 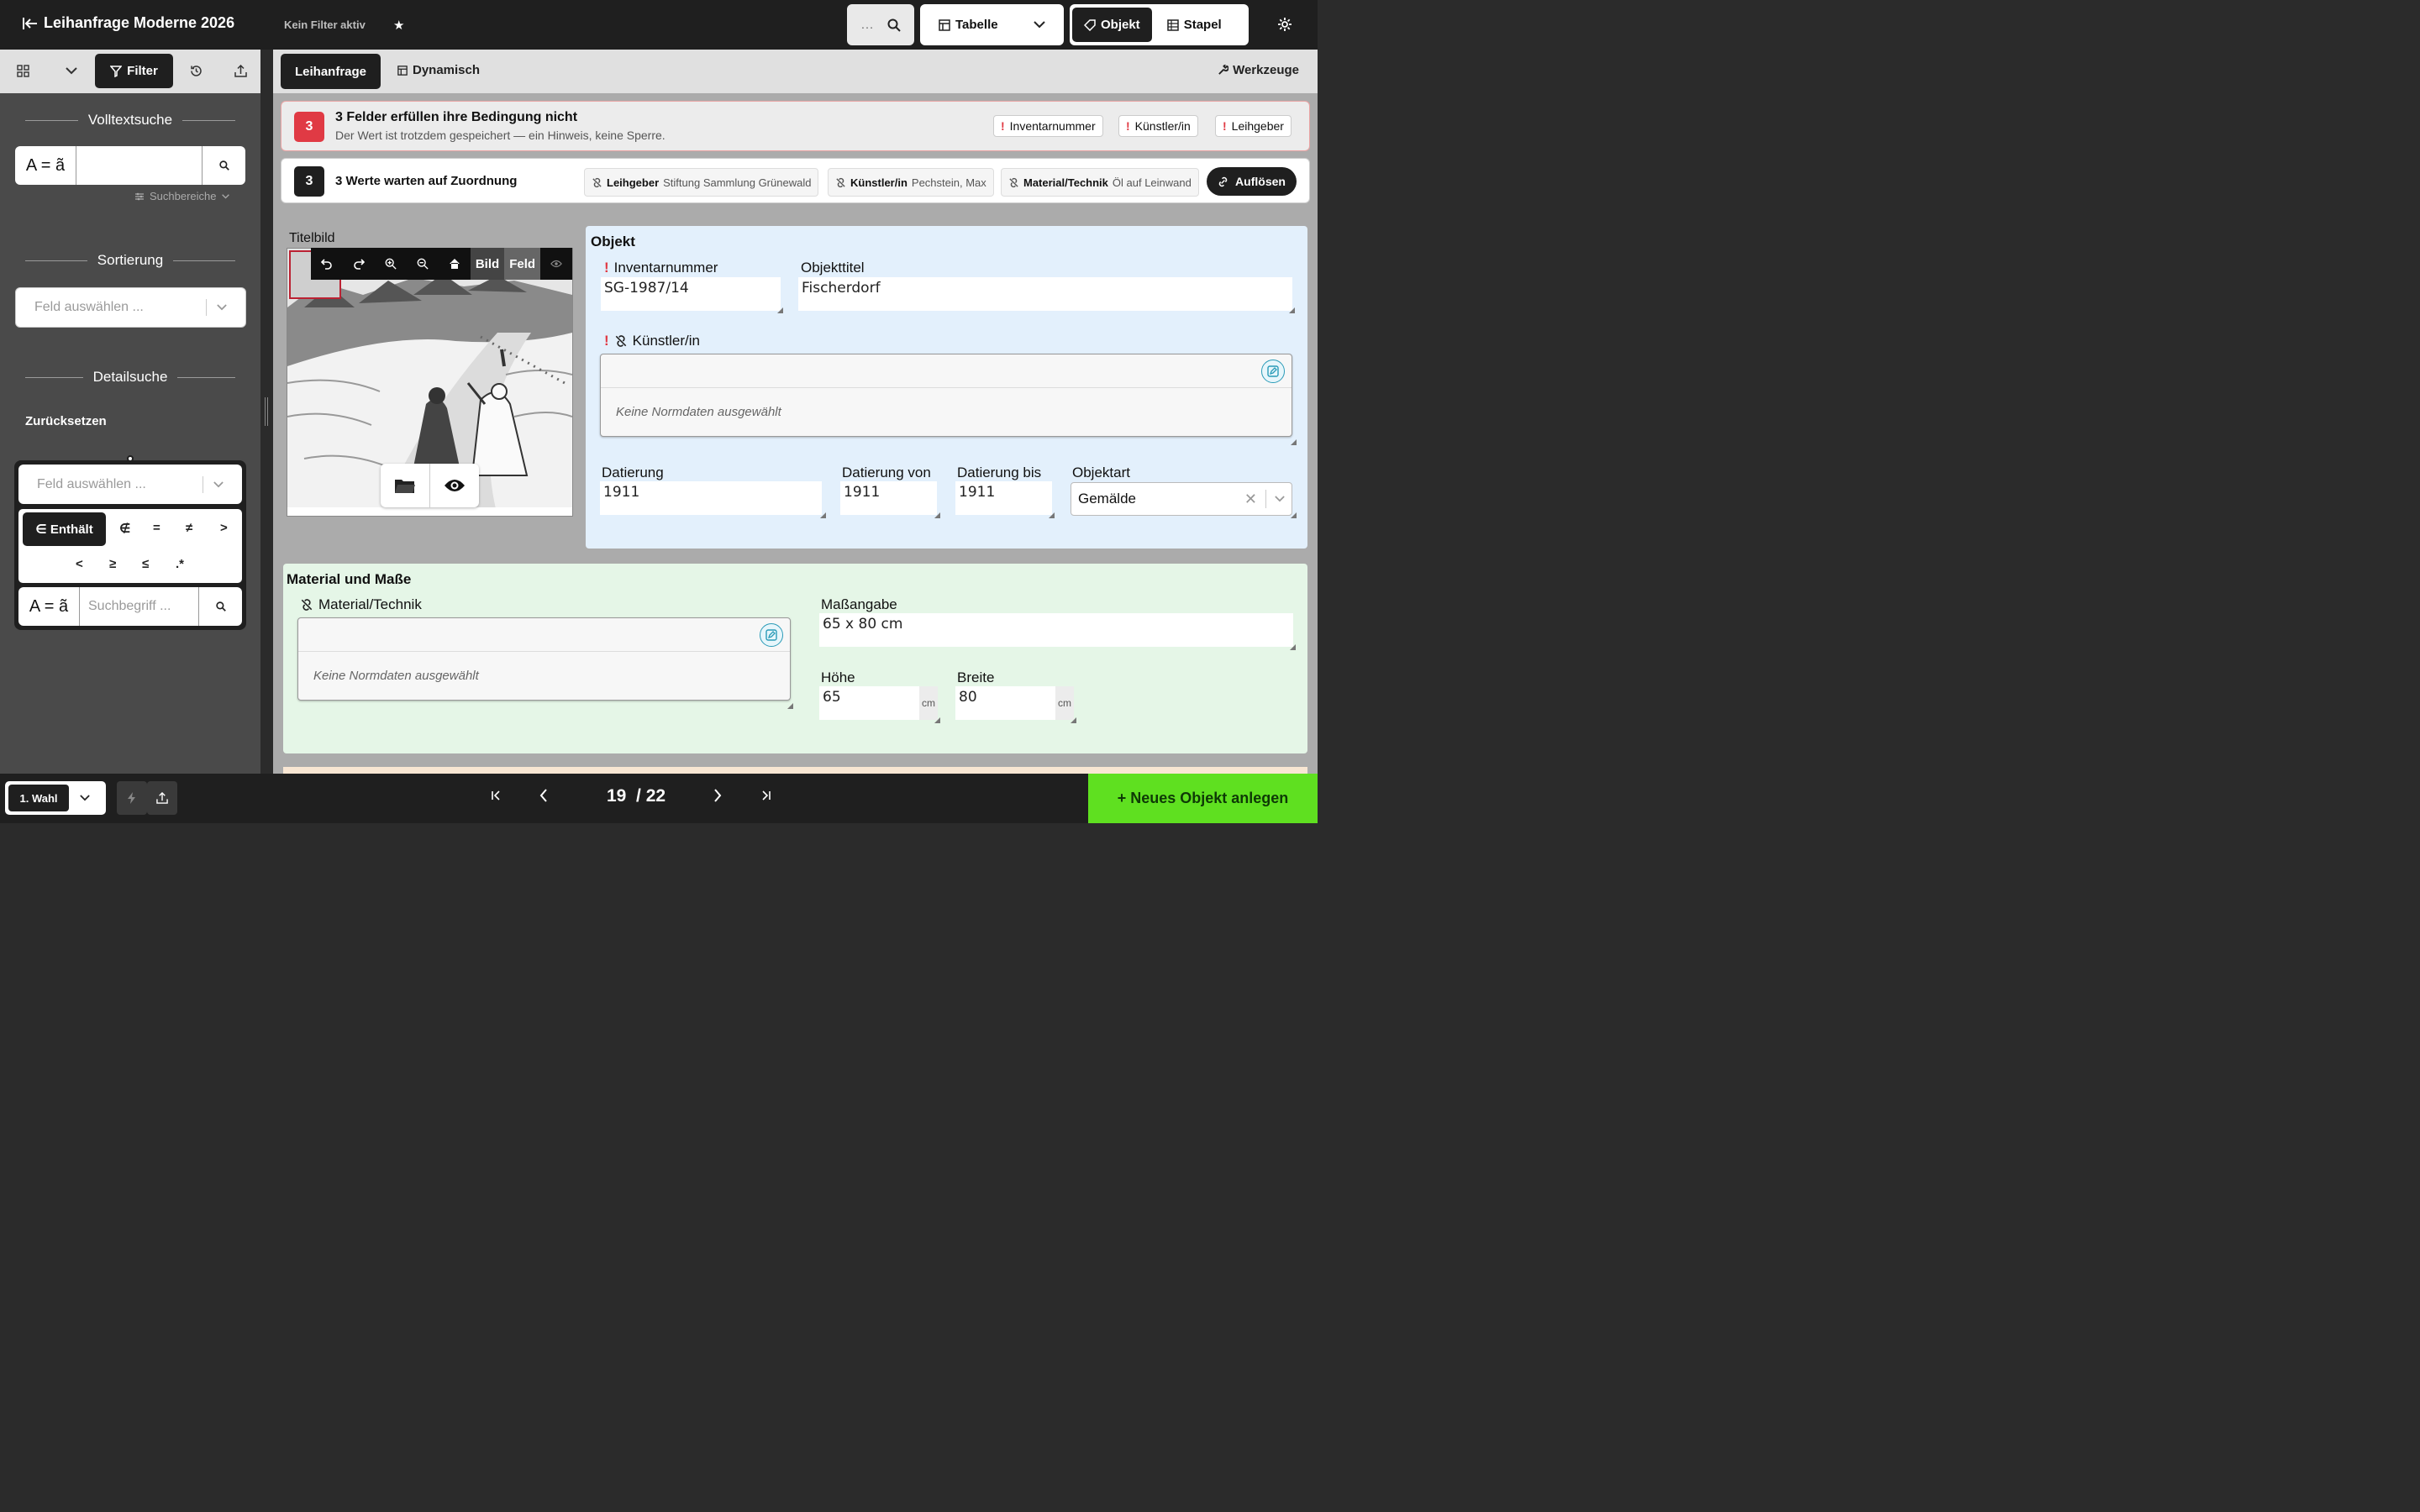 I want to click on alert-chip-lender: ! Leihgeber, so click(x=1254, y=126).